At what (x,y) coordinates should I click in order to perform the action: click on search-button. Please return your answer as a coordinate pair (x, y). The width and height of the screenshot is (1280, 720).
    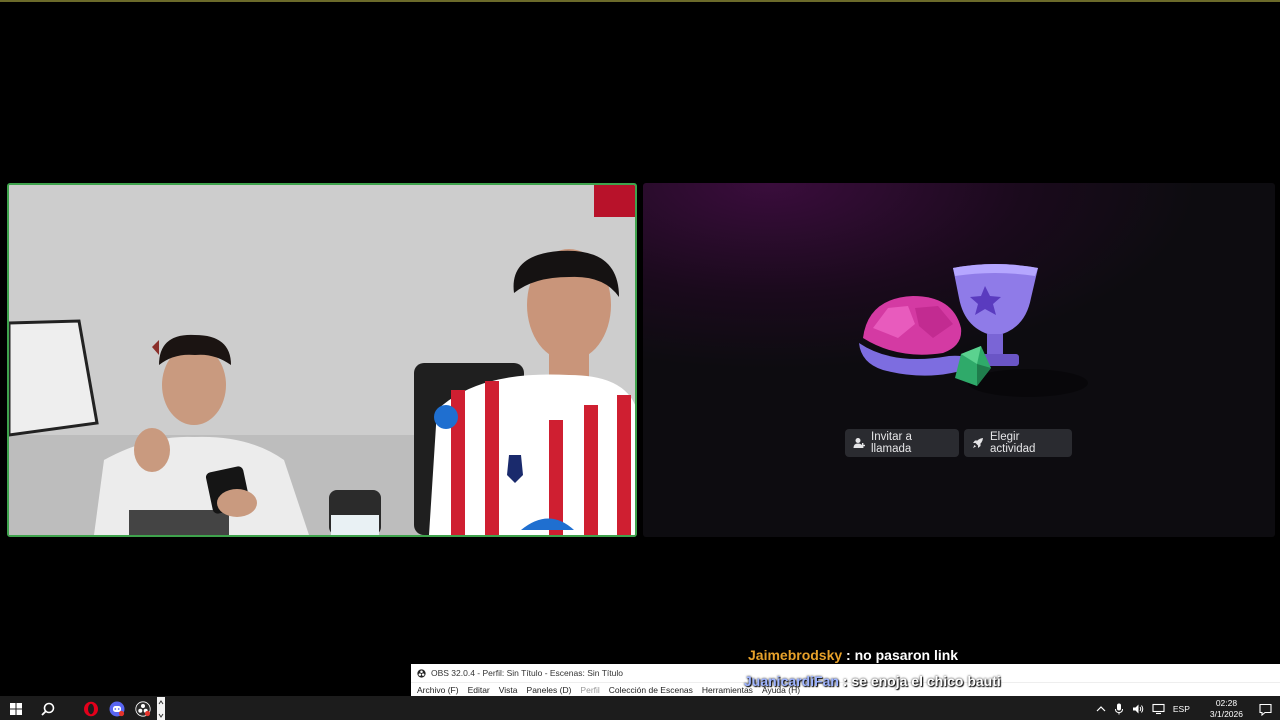
    Looking at the image, I should click on (48, 708).